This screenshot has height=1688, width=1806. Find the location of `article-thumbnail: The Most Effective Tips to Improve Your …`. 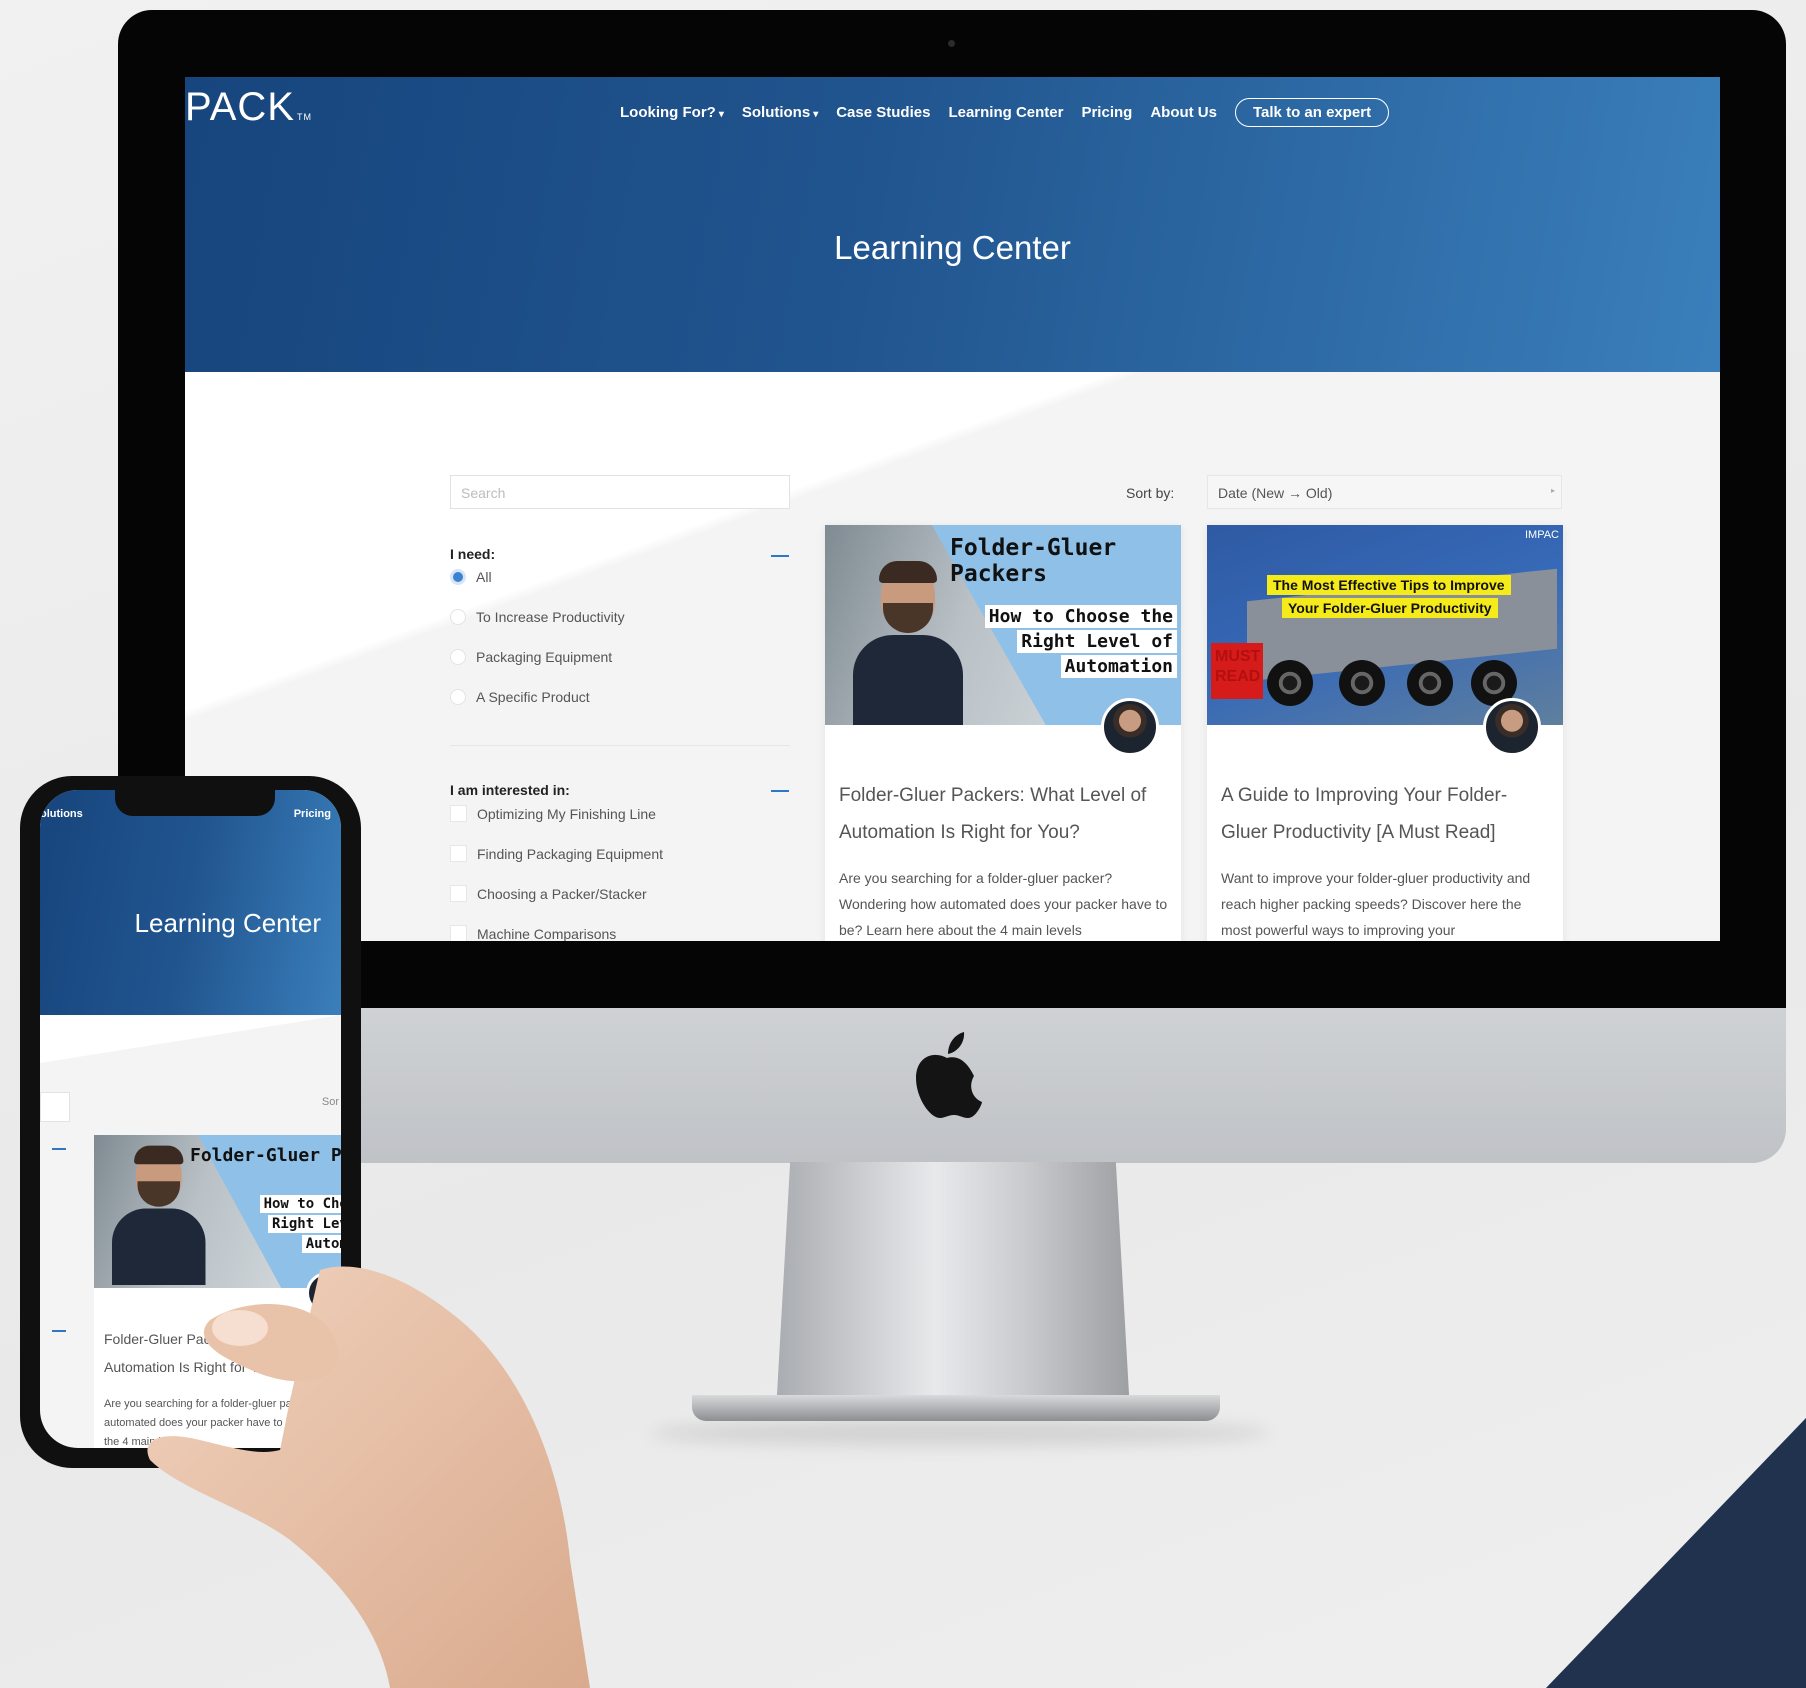

article-thumbnail: The Most Effective Tips to Improve Your … is located at coordinates (1385, 625).